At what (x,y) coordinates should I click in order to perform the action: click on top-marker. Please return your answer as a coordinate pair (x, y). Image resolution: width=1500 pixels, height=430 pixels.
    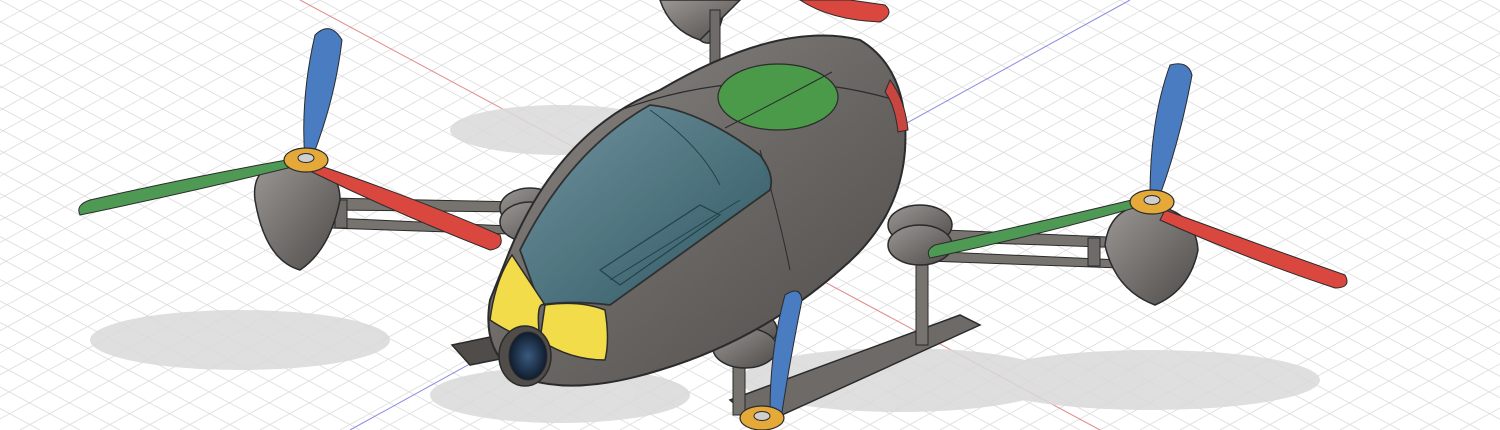
    Looking at the image, I should click on (778, 97).